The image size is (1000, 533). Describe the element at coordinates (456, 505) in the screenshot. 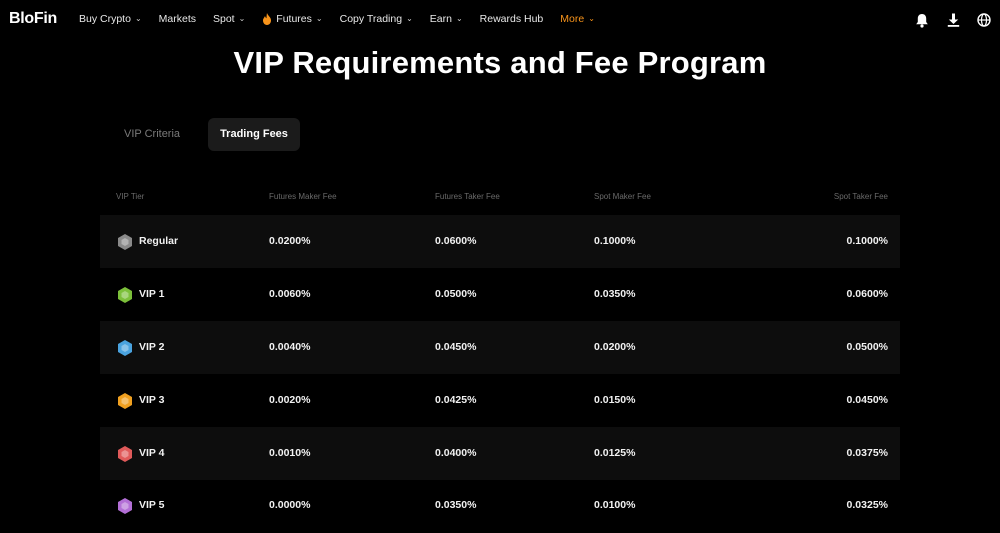

I see `futures-taker-fee-cell: 0.0350%` at that location.